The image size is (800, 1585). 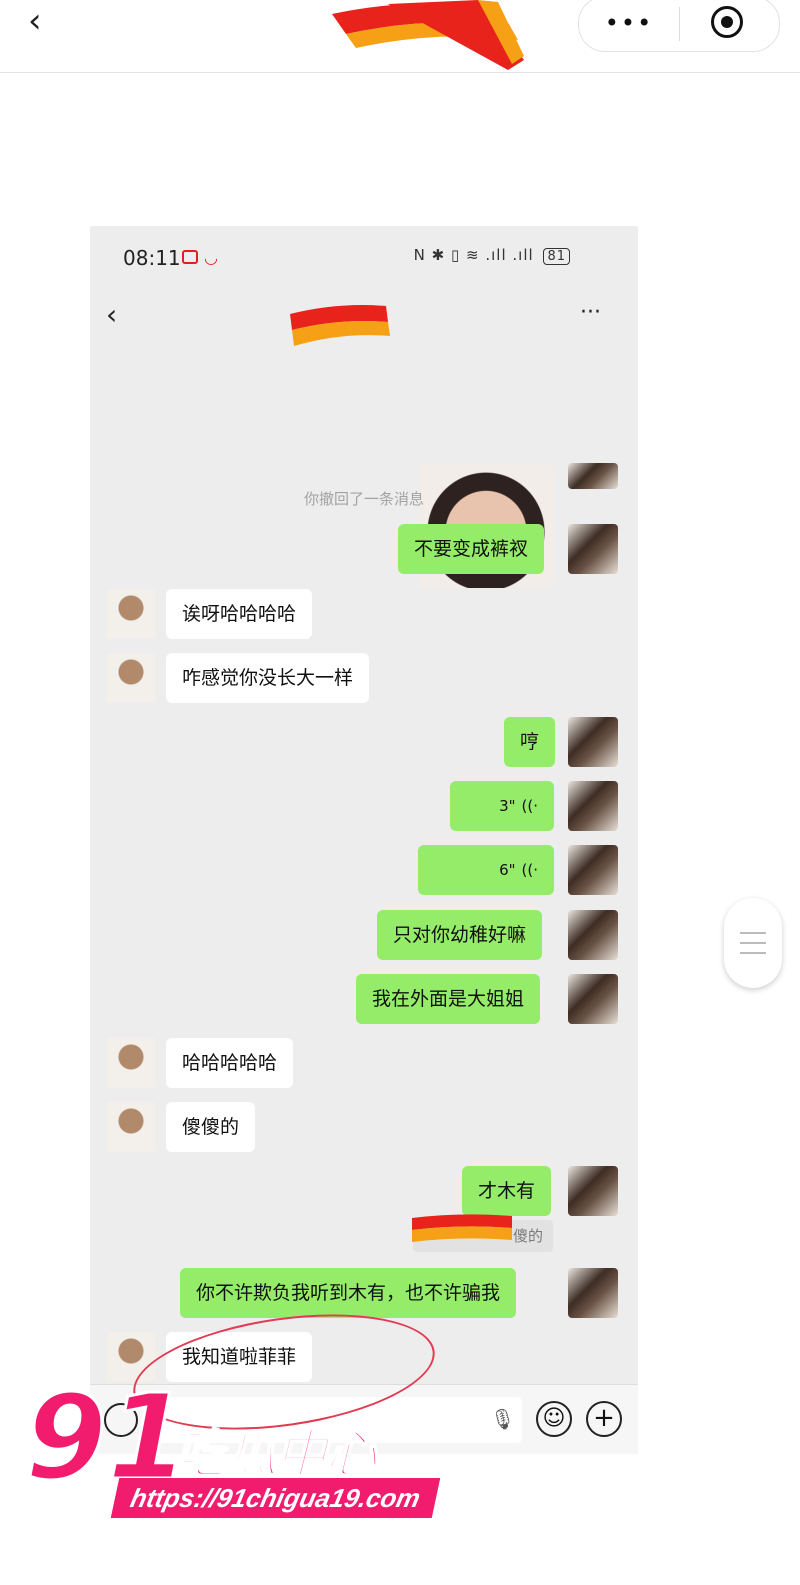 What do you see at coordinates (471, 549) in the screenshot?
I see `message-bubble: 不要变成裤衩` at bounding box center [471, 549].